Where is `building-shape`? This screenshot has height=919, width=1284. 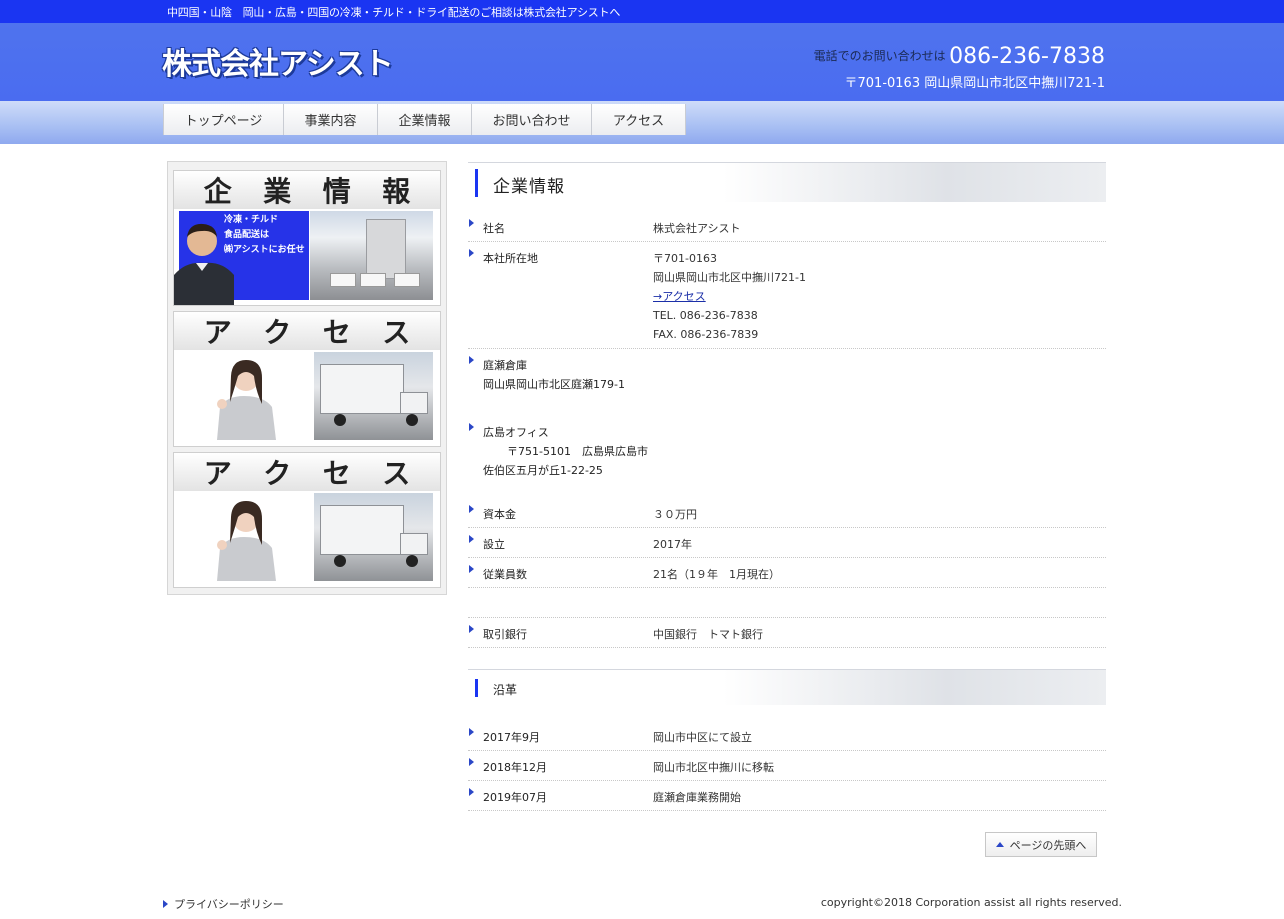 building-shape is located at coordinates (386, 249).